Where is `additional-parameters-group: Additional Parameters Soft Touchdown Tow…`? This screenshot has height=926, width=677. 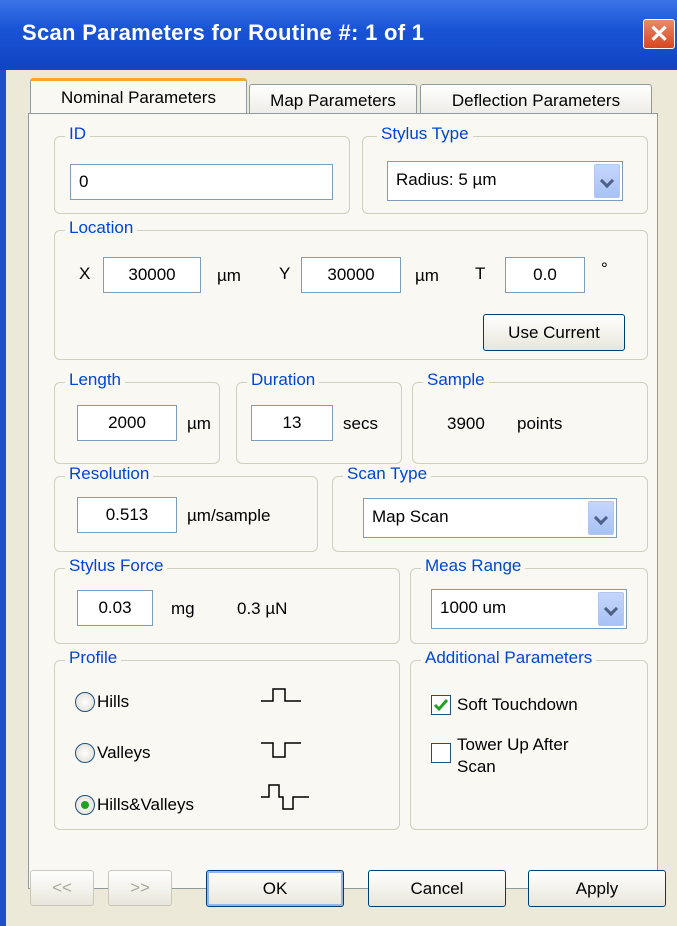 additional-parameters-group: Additional Parameters Soft Touchdown Tow… is located at coordinates (529, 739).